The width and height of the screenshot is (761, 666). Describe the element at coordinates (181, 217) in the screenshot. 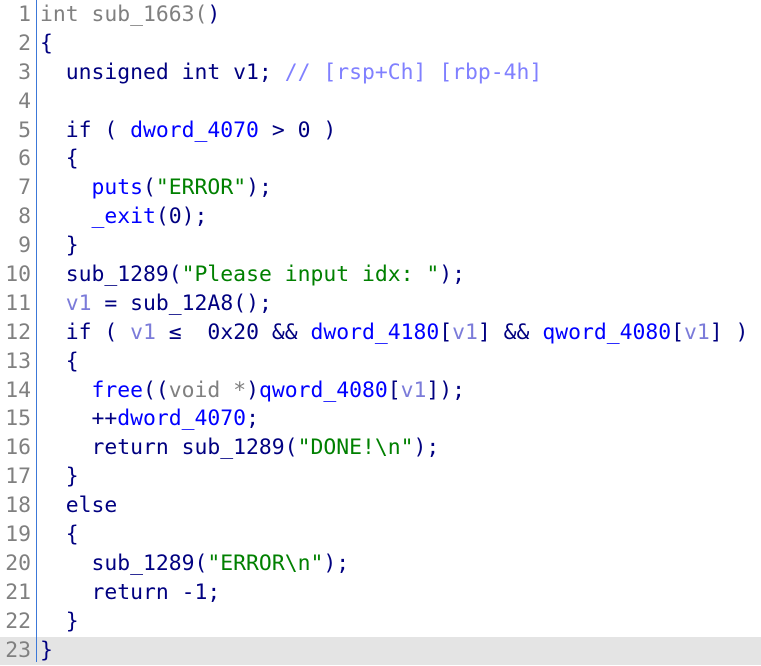

I see `code-token: (0);` at that location.